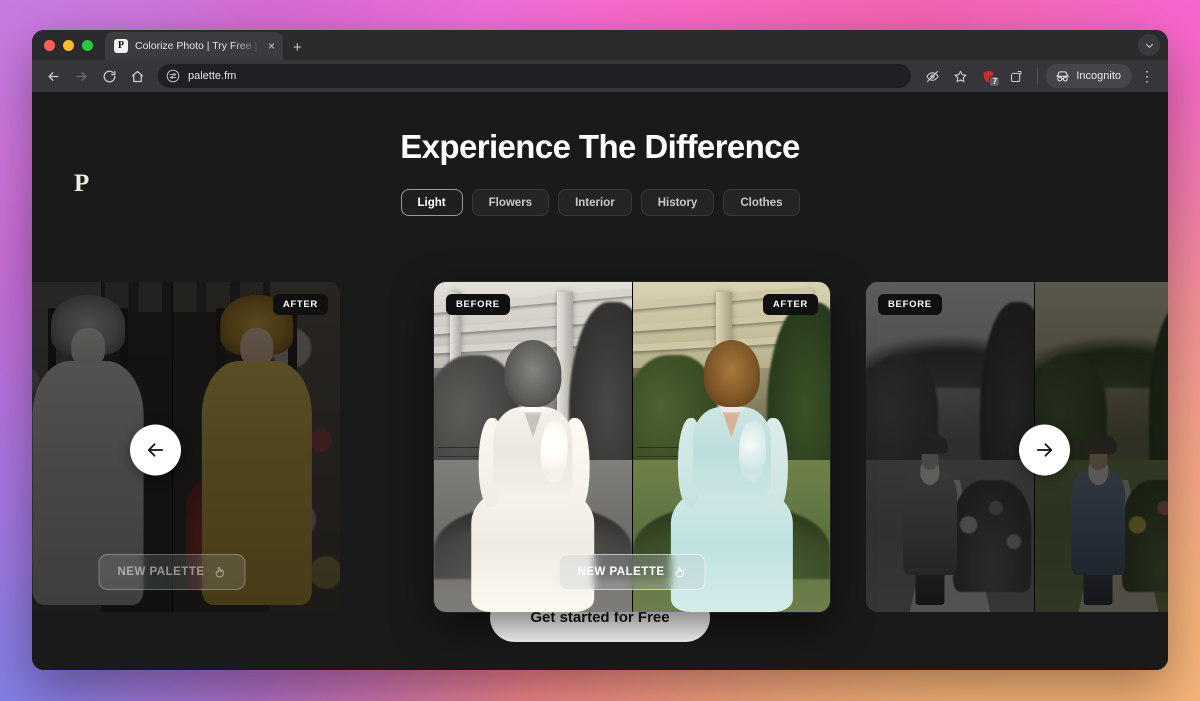 This screenshot has width=1200, height=701. Describe the element at coordinates (1063, 75) in the screenshot. I see `incognito-hat-icon` at that location.